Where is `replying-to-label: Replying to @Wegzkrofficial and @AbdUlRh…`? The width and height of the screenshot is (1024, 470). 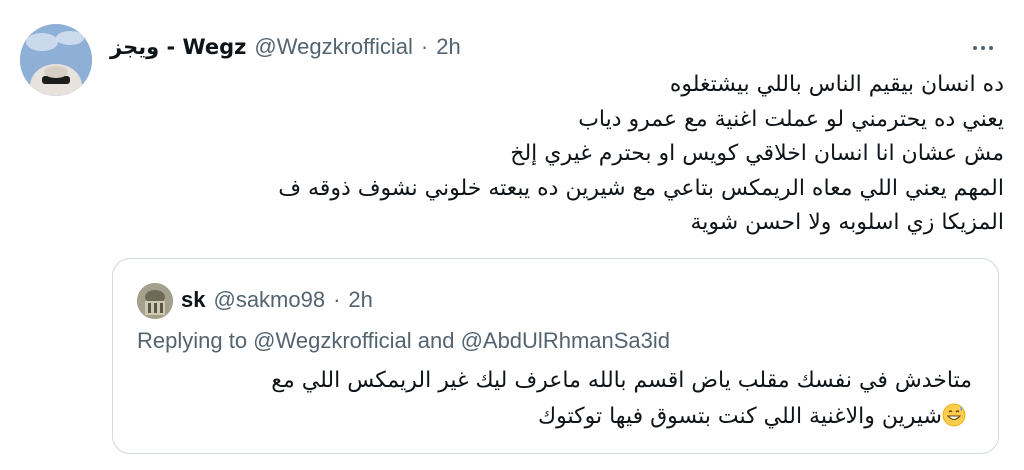 replying-to-label: Replying to @Wegzkrofficial and @AbdUlRh… is located at coordinates (403, 341).